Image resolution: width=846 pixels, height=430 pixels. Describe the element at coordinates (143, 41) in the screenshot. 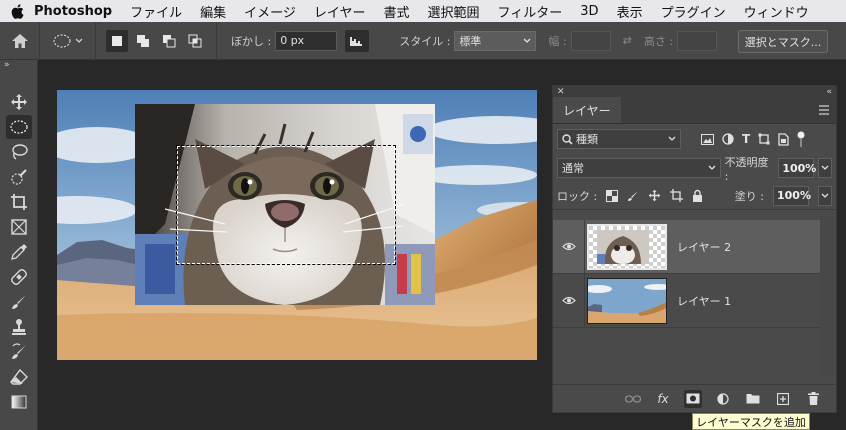

I see `add-selection-button` at that location.